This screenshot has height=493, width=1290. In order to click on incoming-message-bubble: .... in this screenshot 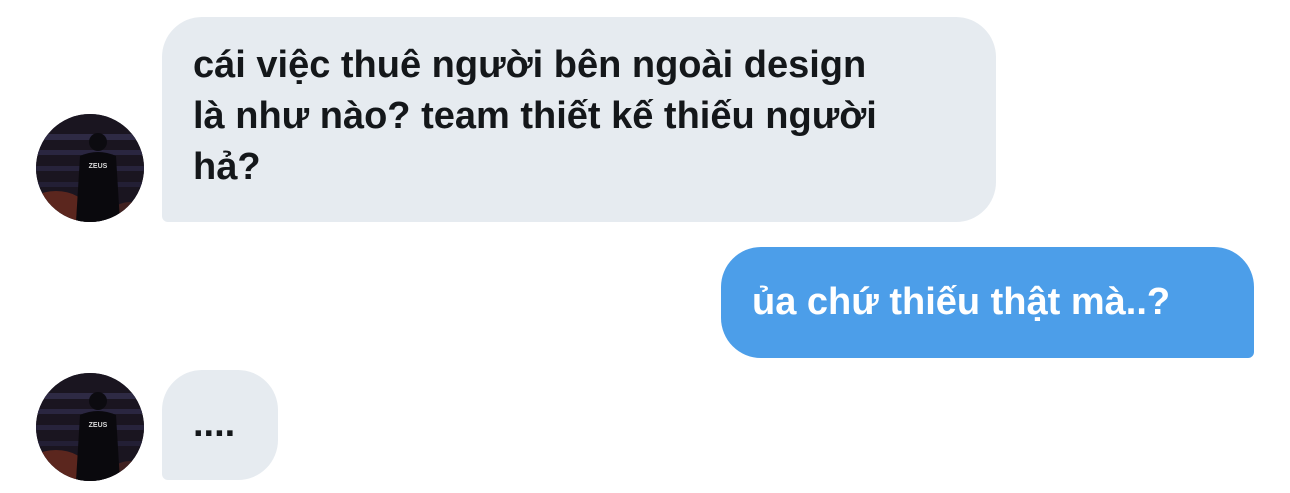, I will do `click(220, 425)`.